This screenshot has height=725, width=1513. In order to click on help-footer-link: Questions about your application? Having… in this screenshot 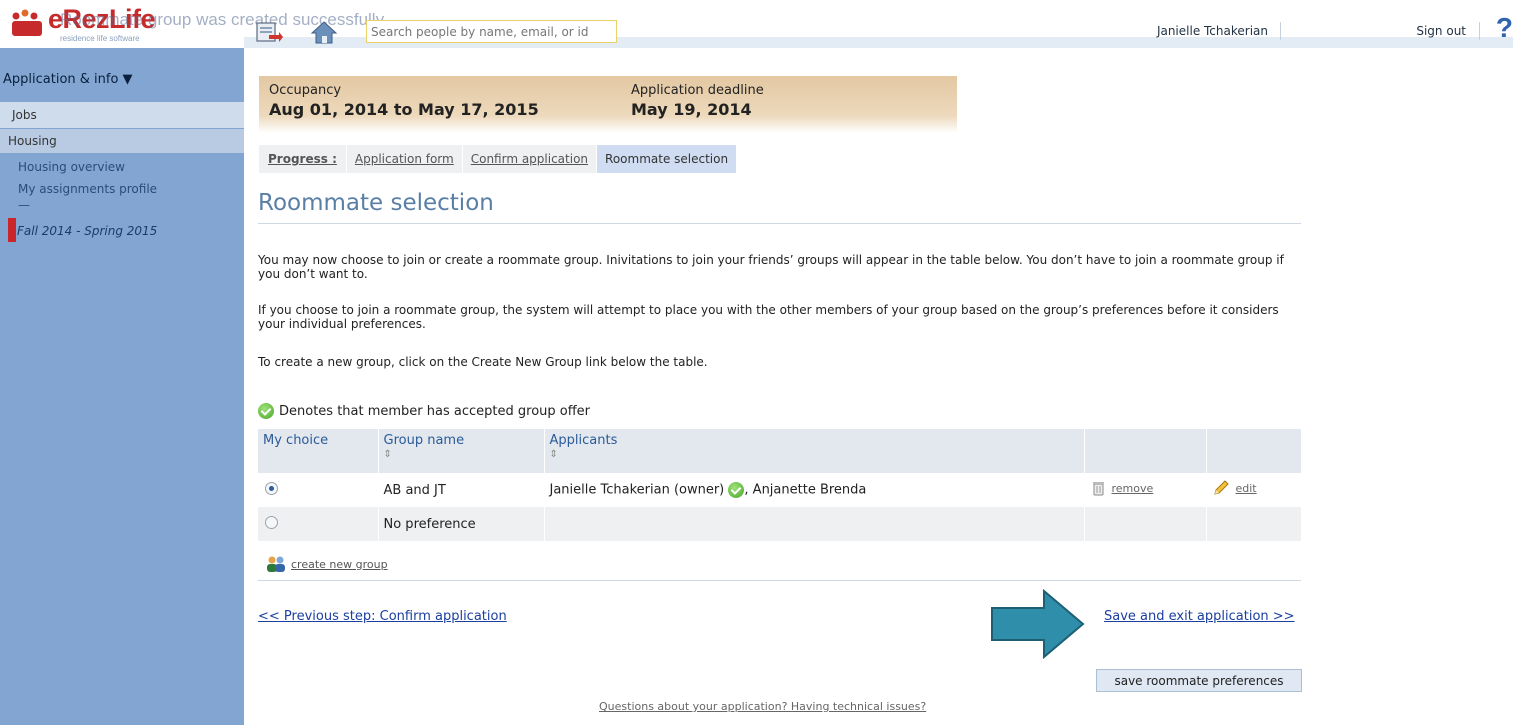, I will do `click(762, 706)`.